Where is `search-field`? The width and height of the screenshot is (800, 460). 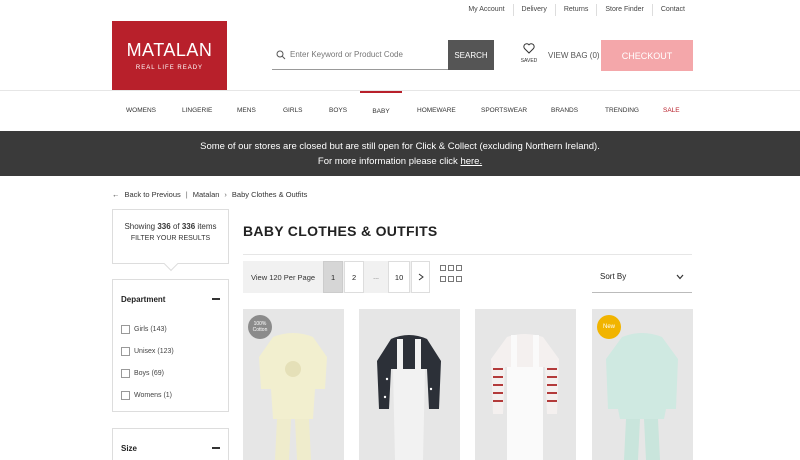 search-field is located at coordinates (360, 55).